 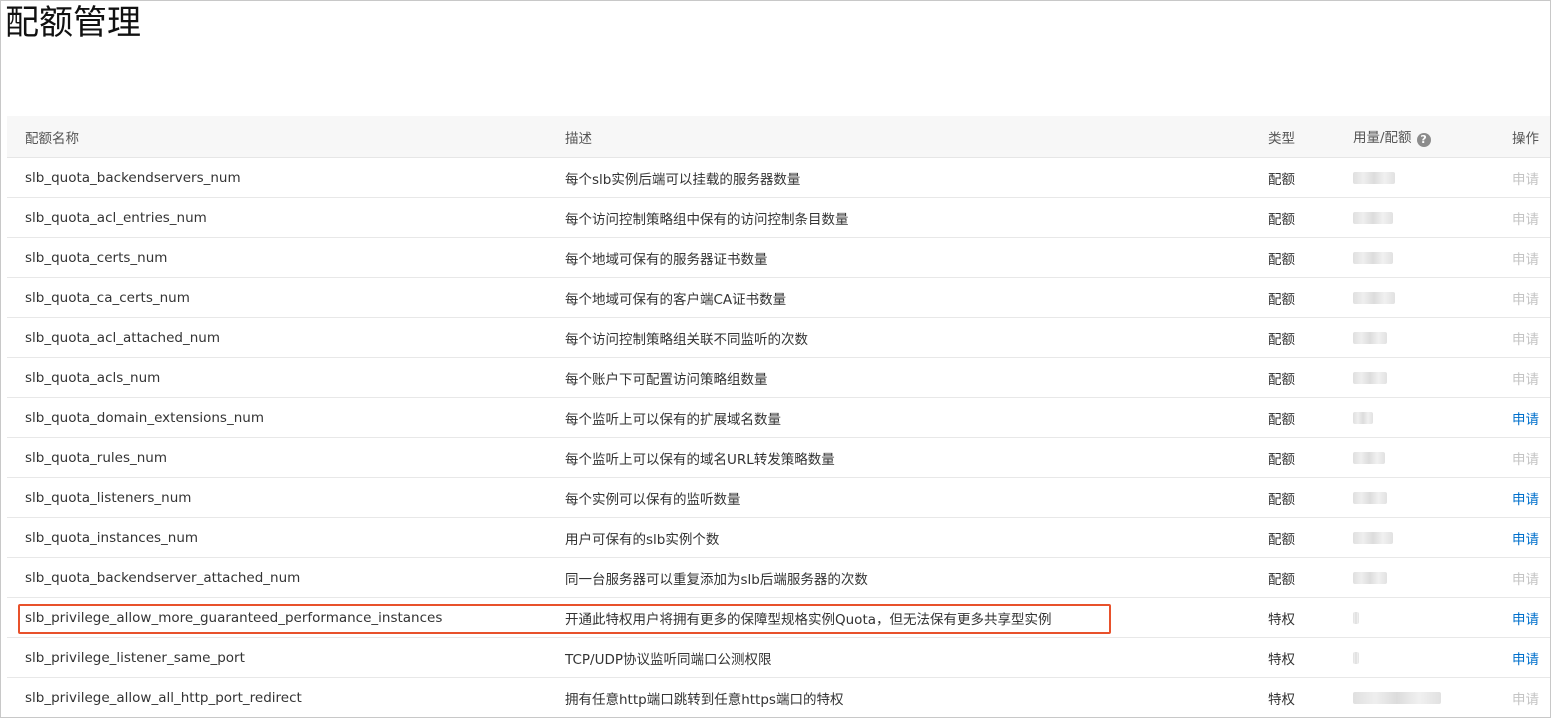 What do you see at coordinates (286, 657) in the screenshot?
I see `quota-name-cell: slb_privilege_listener_same_port` at bounding box center [286, 657].